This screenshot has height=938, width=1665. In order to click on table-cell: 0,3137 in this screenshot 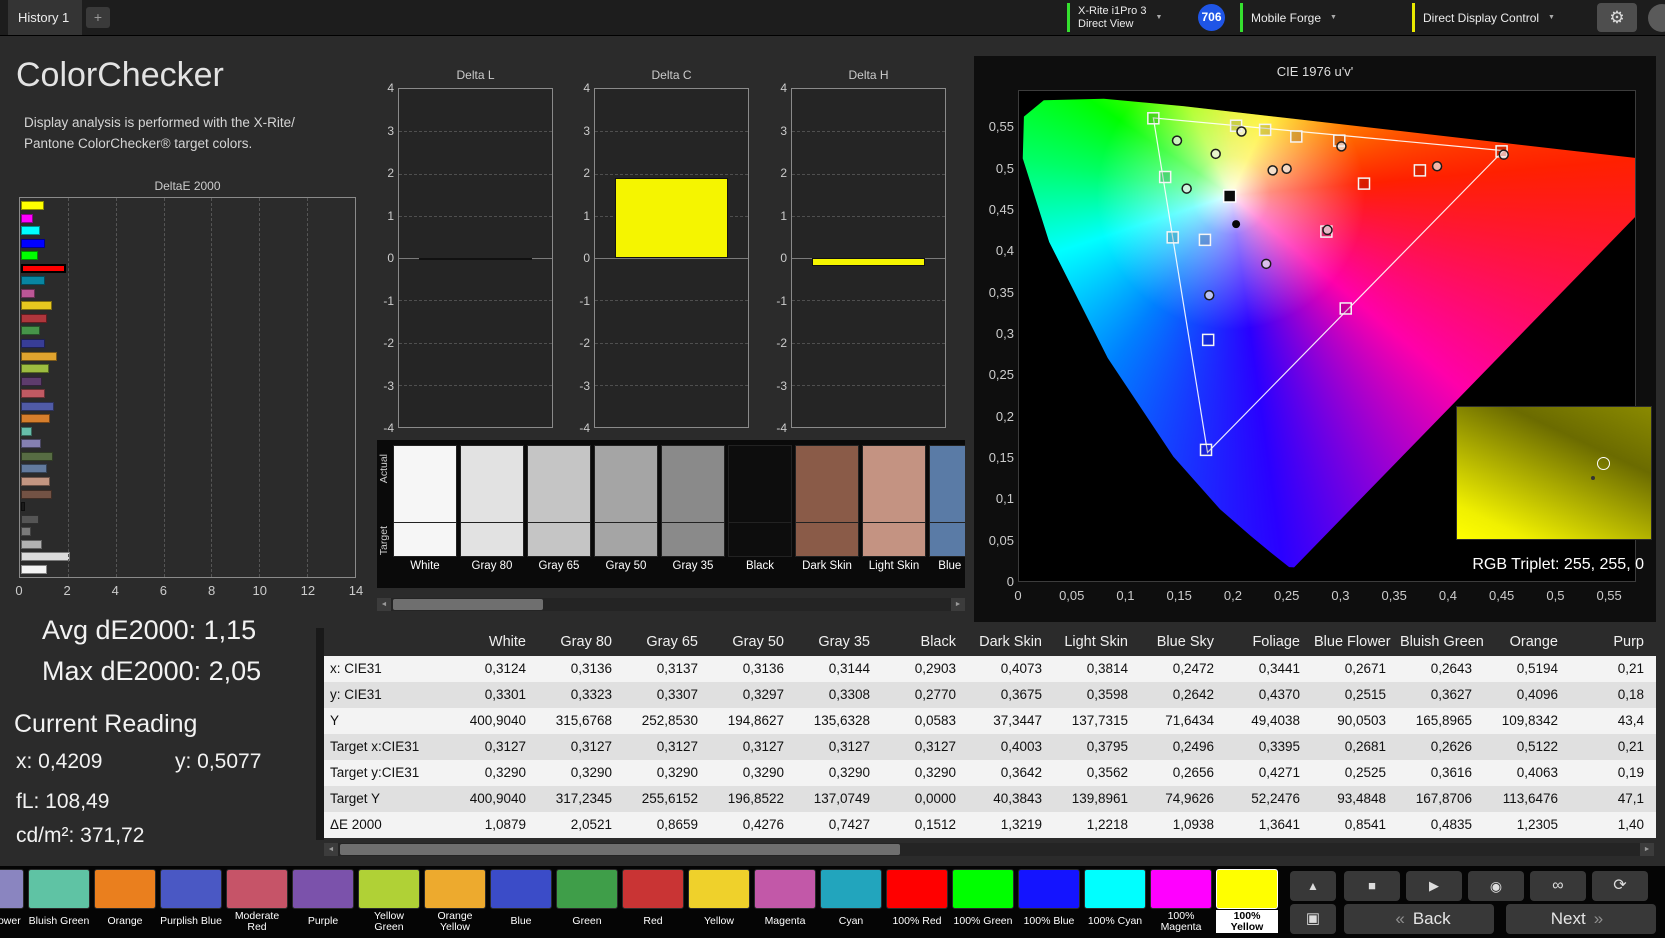, I will do `click(669, 669)`.